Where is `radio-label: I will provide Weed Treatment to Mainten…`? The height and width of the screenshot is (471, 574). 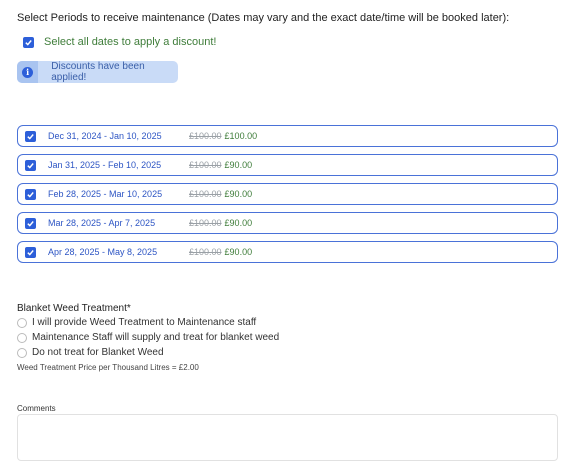
radio-label: I will provide Weed Treatment to Mainten… is located at coordinates (144, 322).